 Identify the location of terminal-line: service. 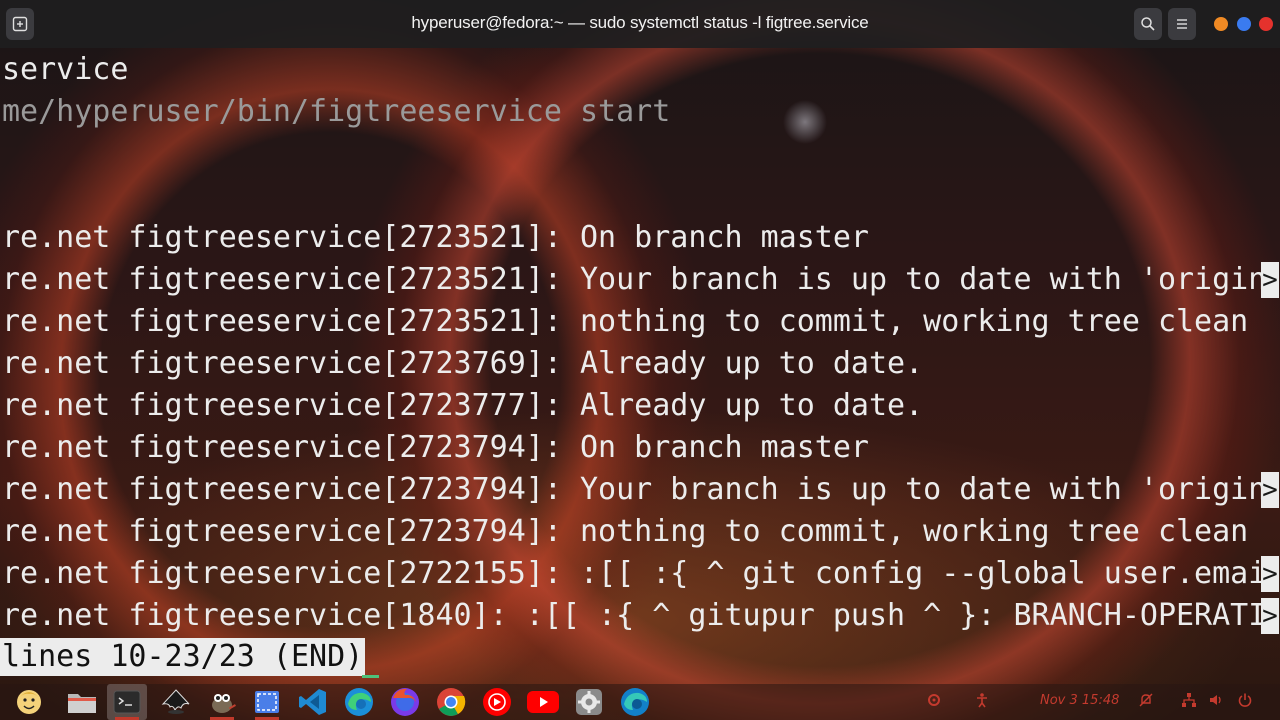
(65, 69).